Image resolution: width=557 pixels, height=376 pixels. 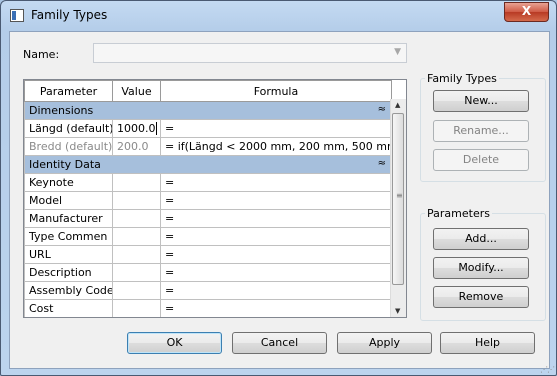 What do you see at coordinates (208, 164) in the screenshot?
I see `group-row-identity-data: Identity Data ≈` at bounding box center [208, 164].